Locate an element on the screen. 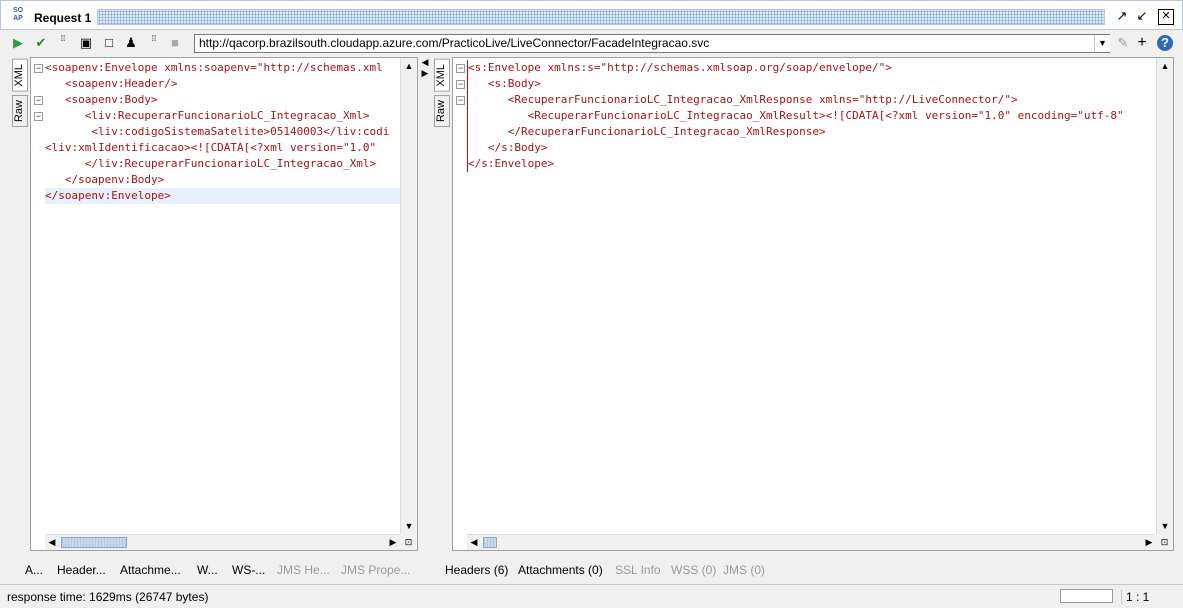  code-line: <soapenv:Header/> is located at coordinates (111, 83).